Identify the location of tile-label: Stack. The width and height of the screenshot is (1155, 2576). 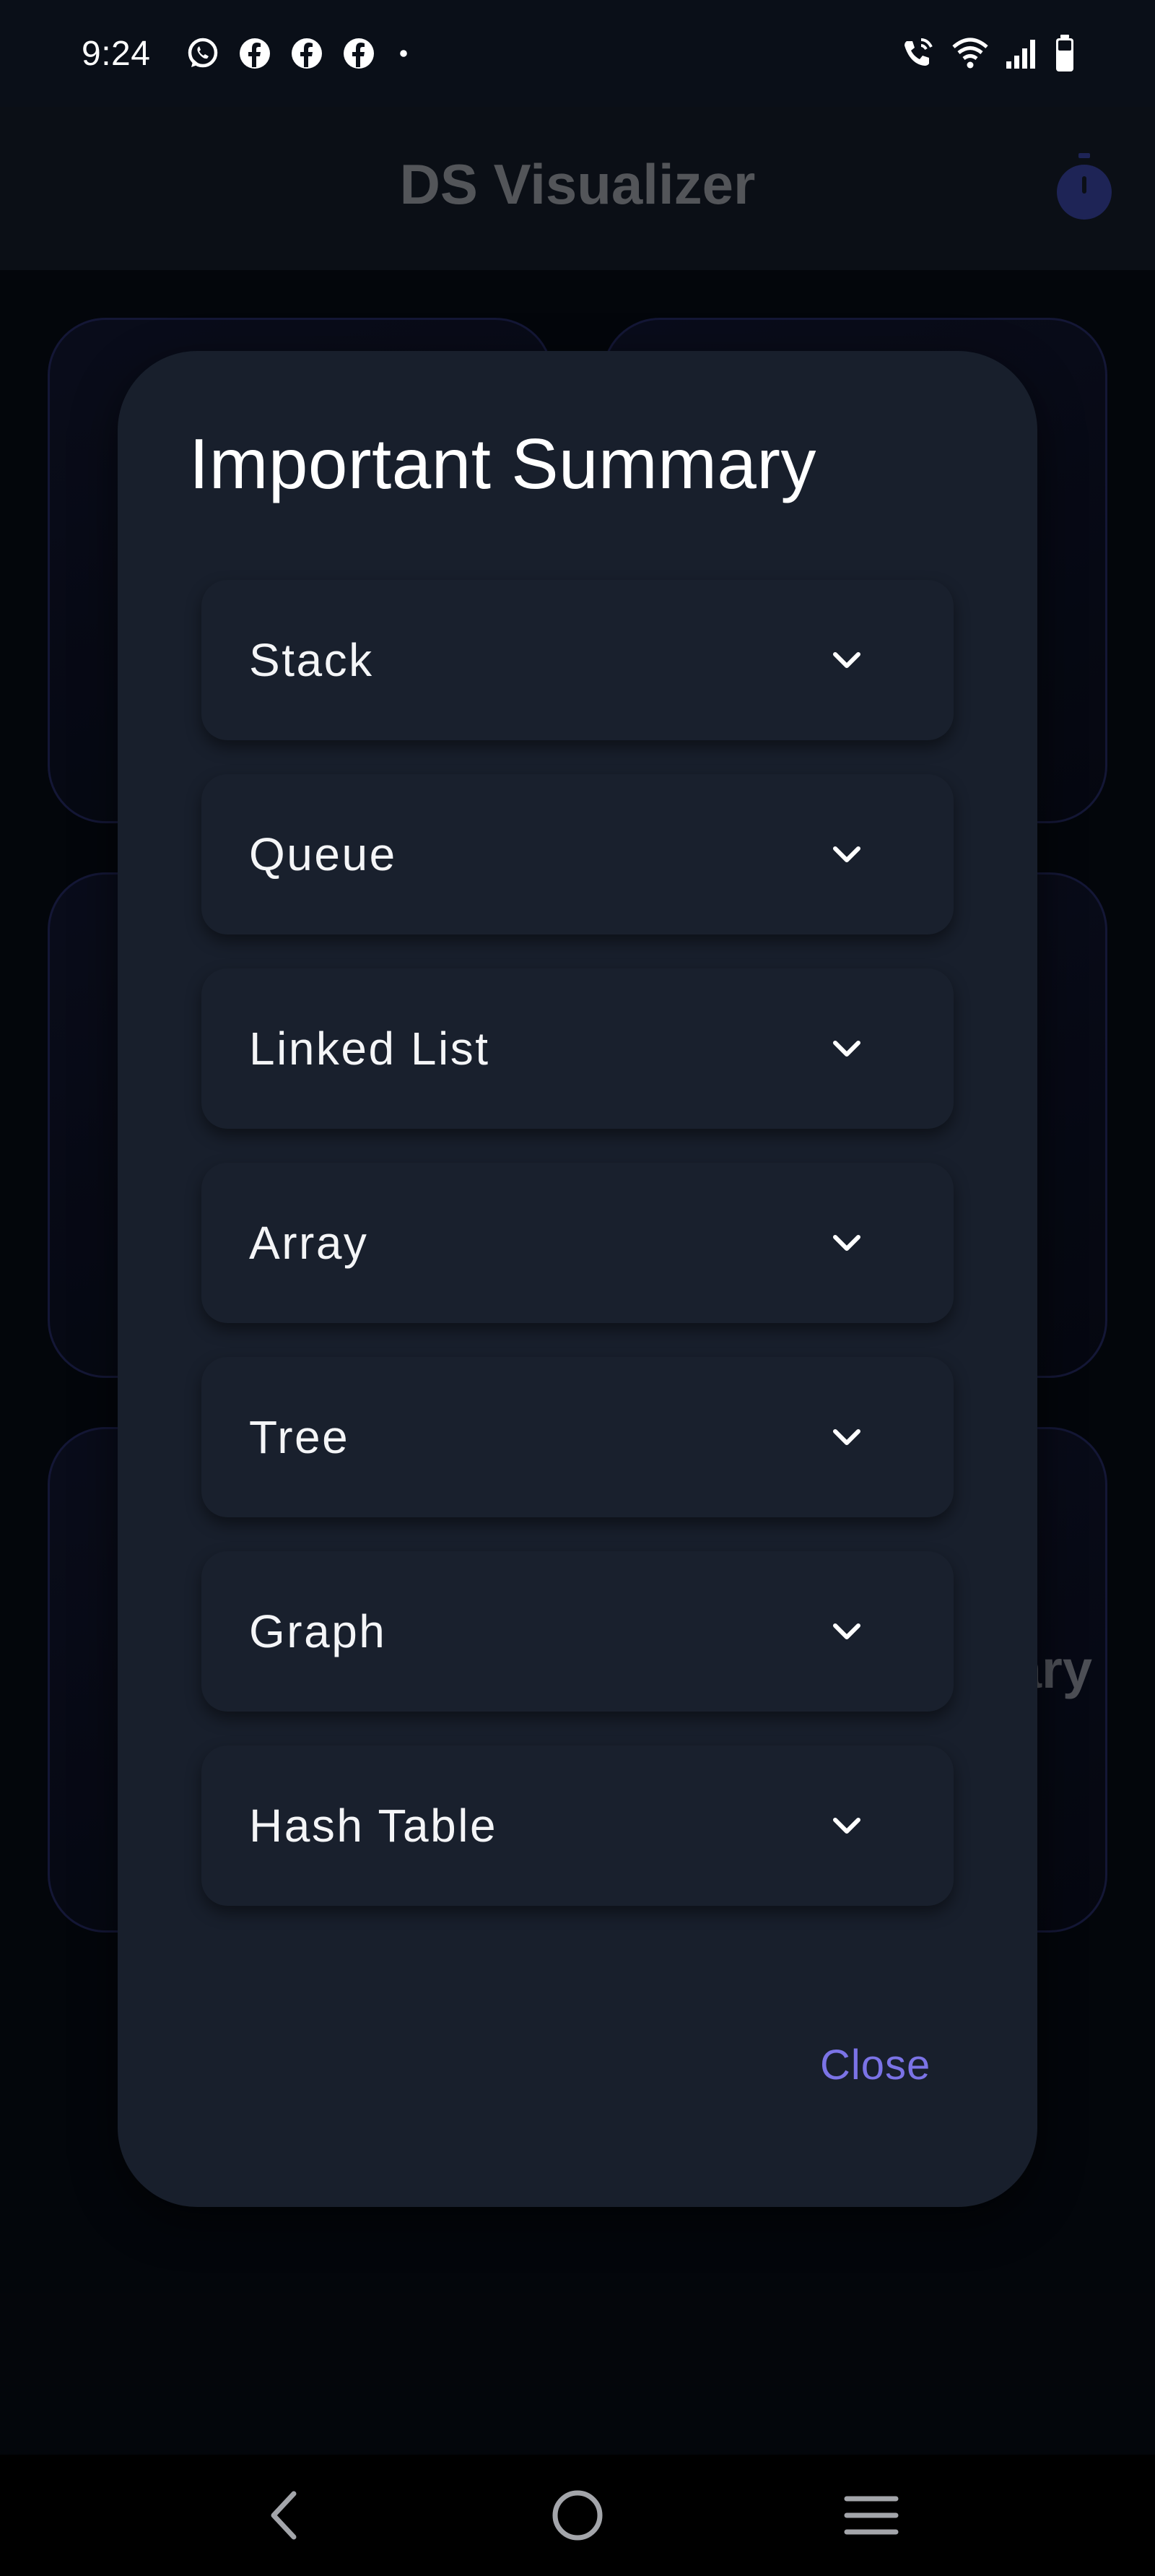
(311, 660).